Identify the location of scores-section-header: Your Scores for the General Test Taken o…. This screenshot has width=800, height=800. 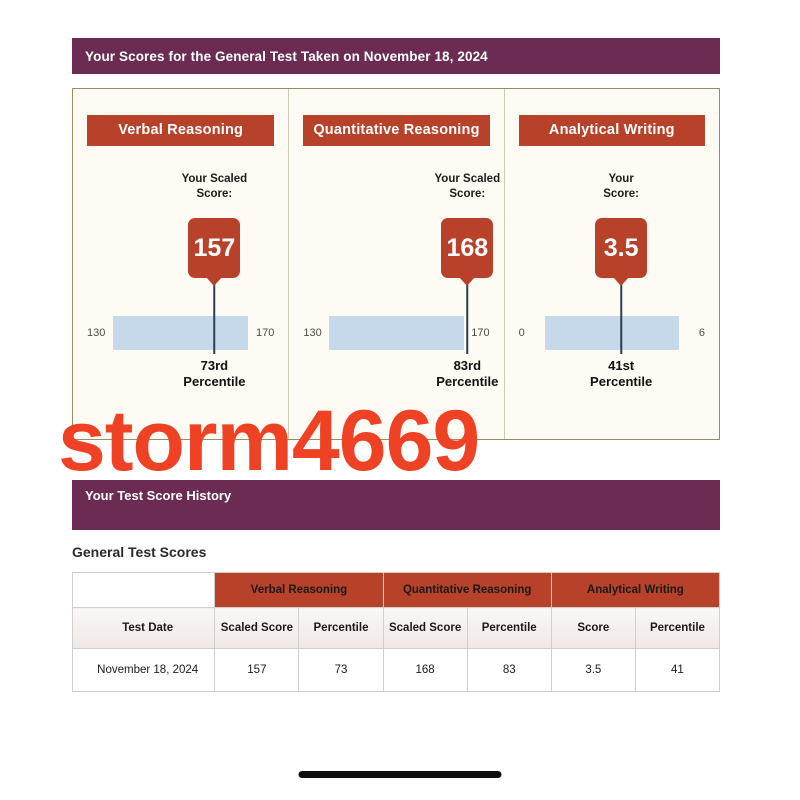
(396, 56).